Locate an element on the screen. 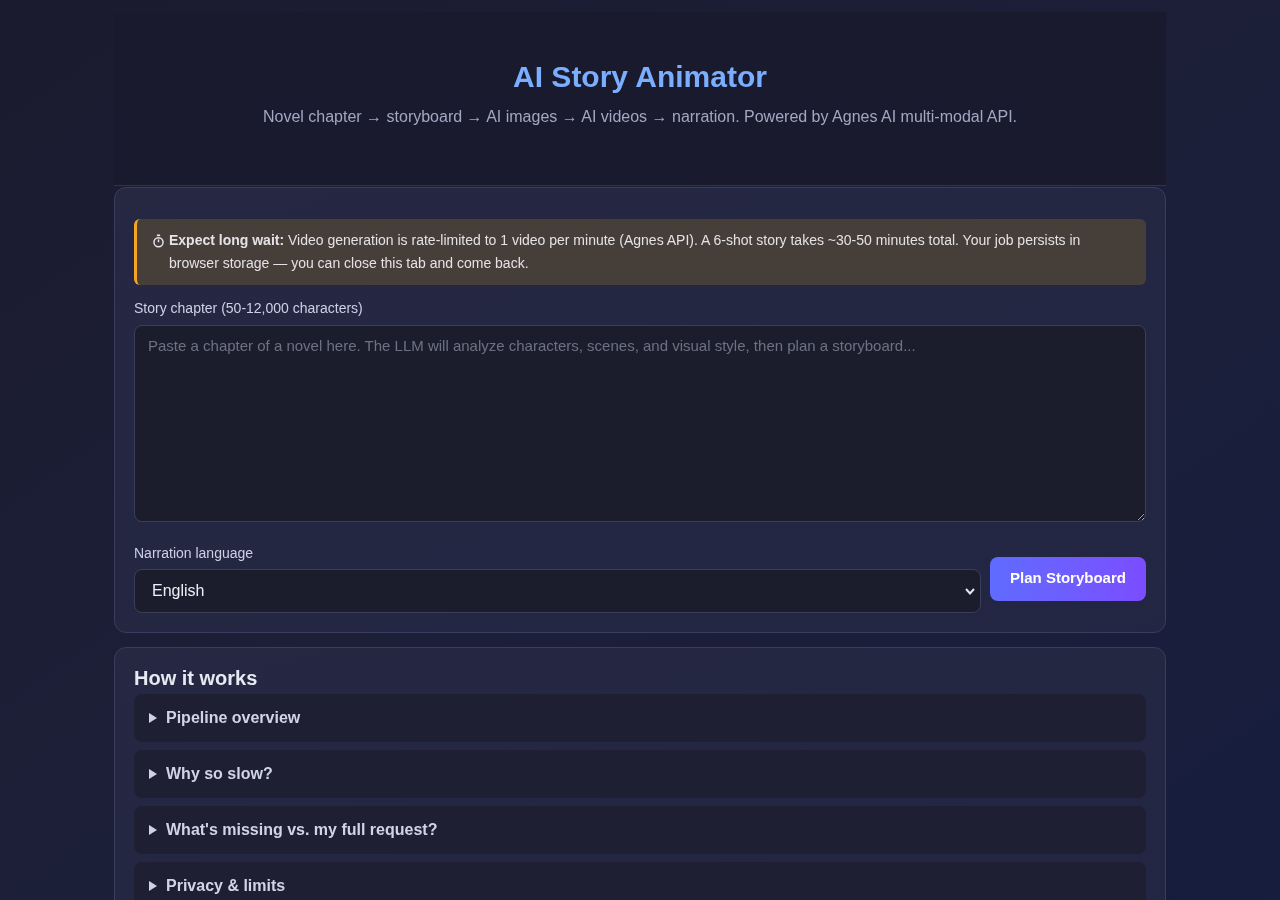 This screenshot has width=1280, height=900. warning-text: Expect long wait: Video generation is rate-limited to 1 video per minute (Agnes API). A 6-shot story takes ~30-50 minutes total. Your job persists in browser storage — you can close this tab and come back. is located at coordinates (625, 252).